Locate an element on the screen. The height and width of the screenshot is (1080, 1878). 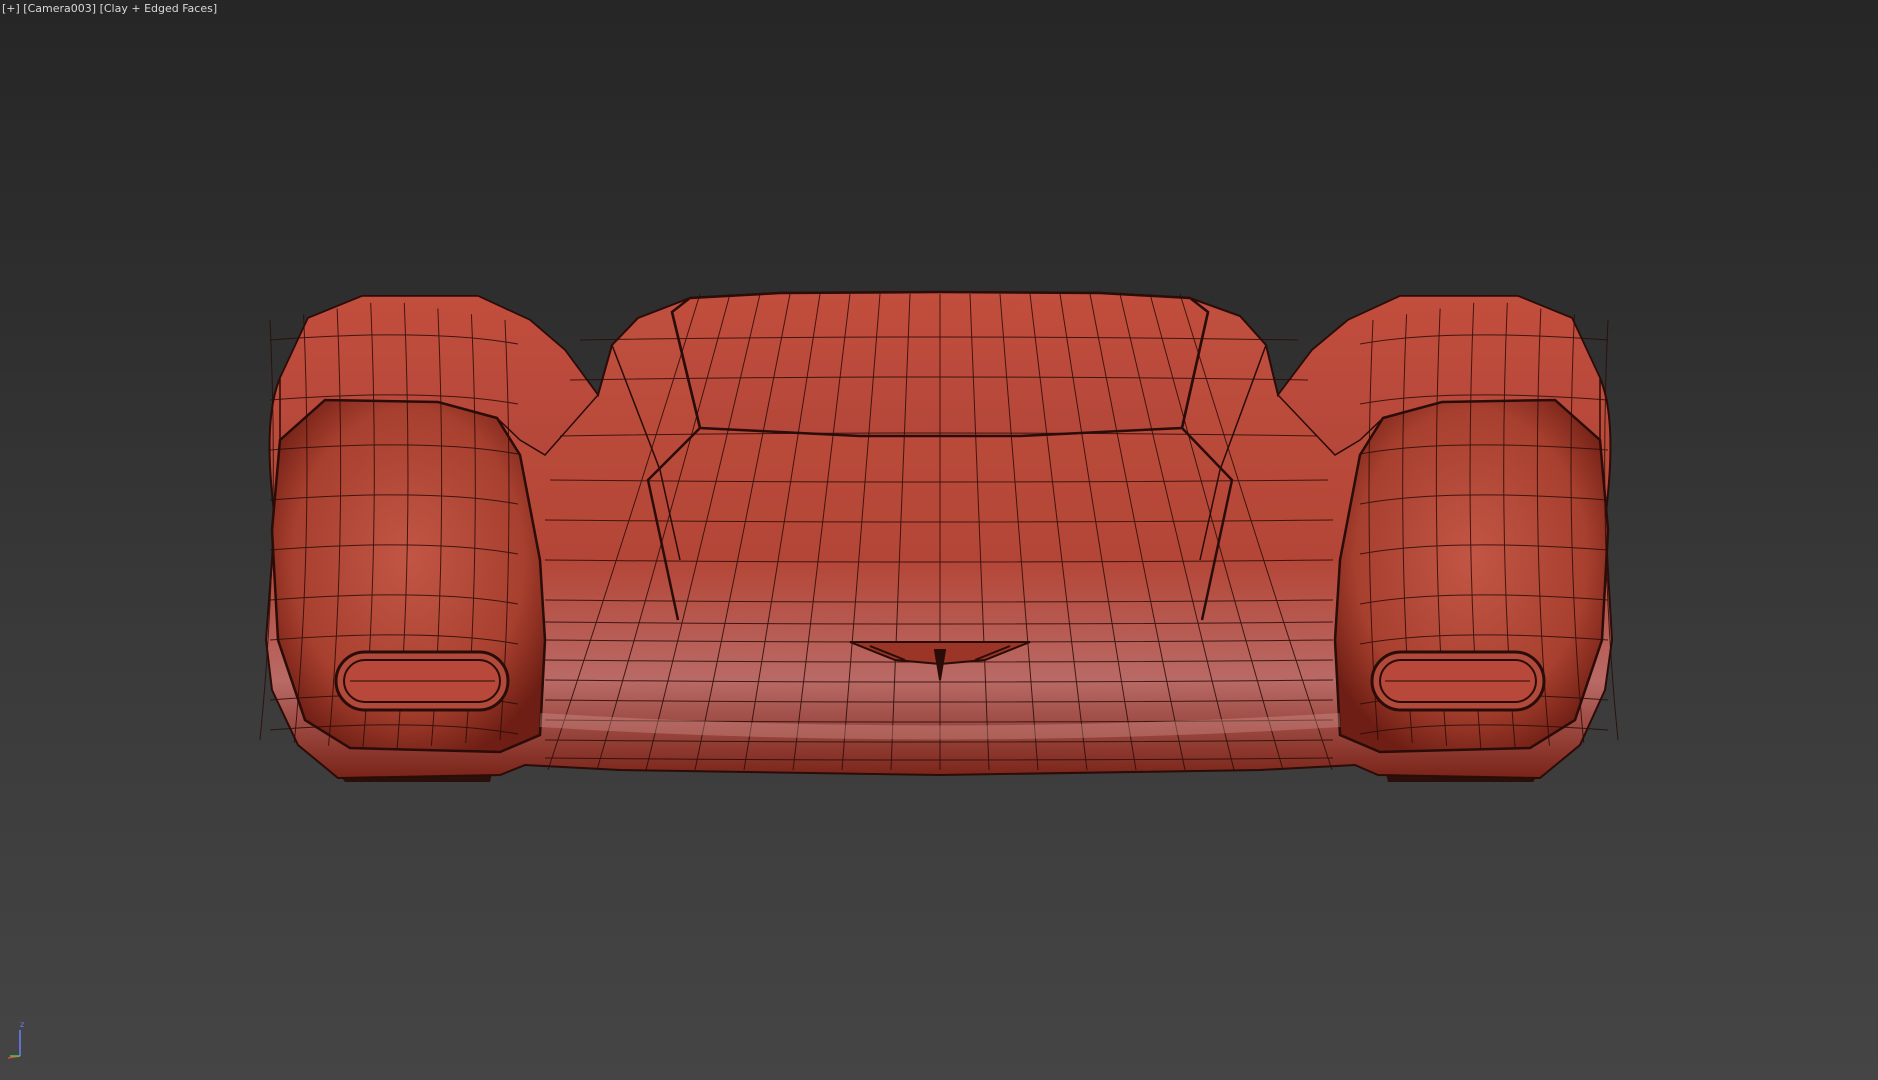
right-headlight is located at coordinates (1458, 681).